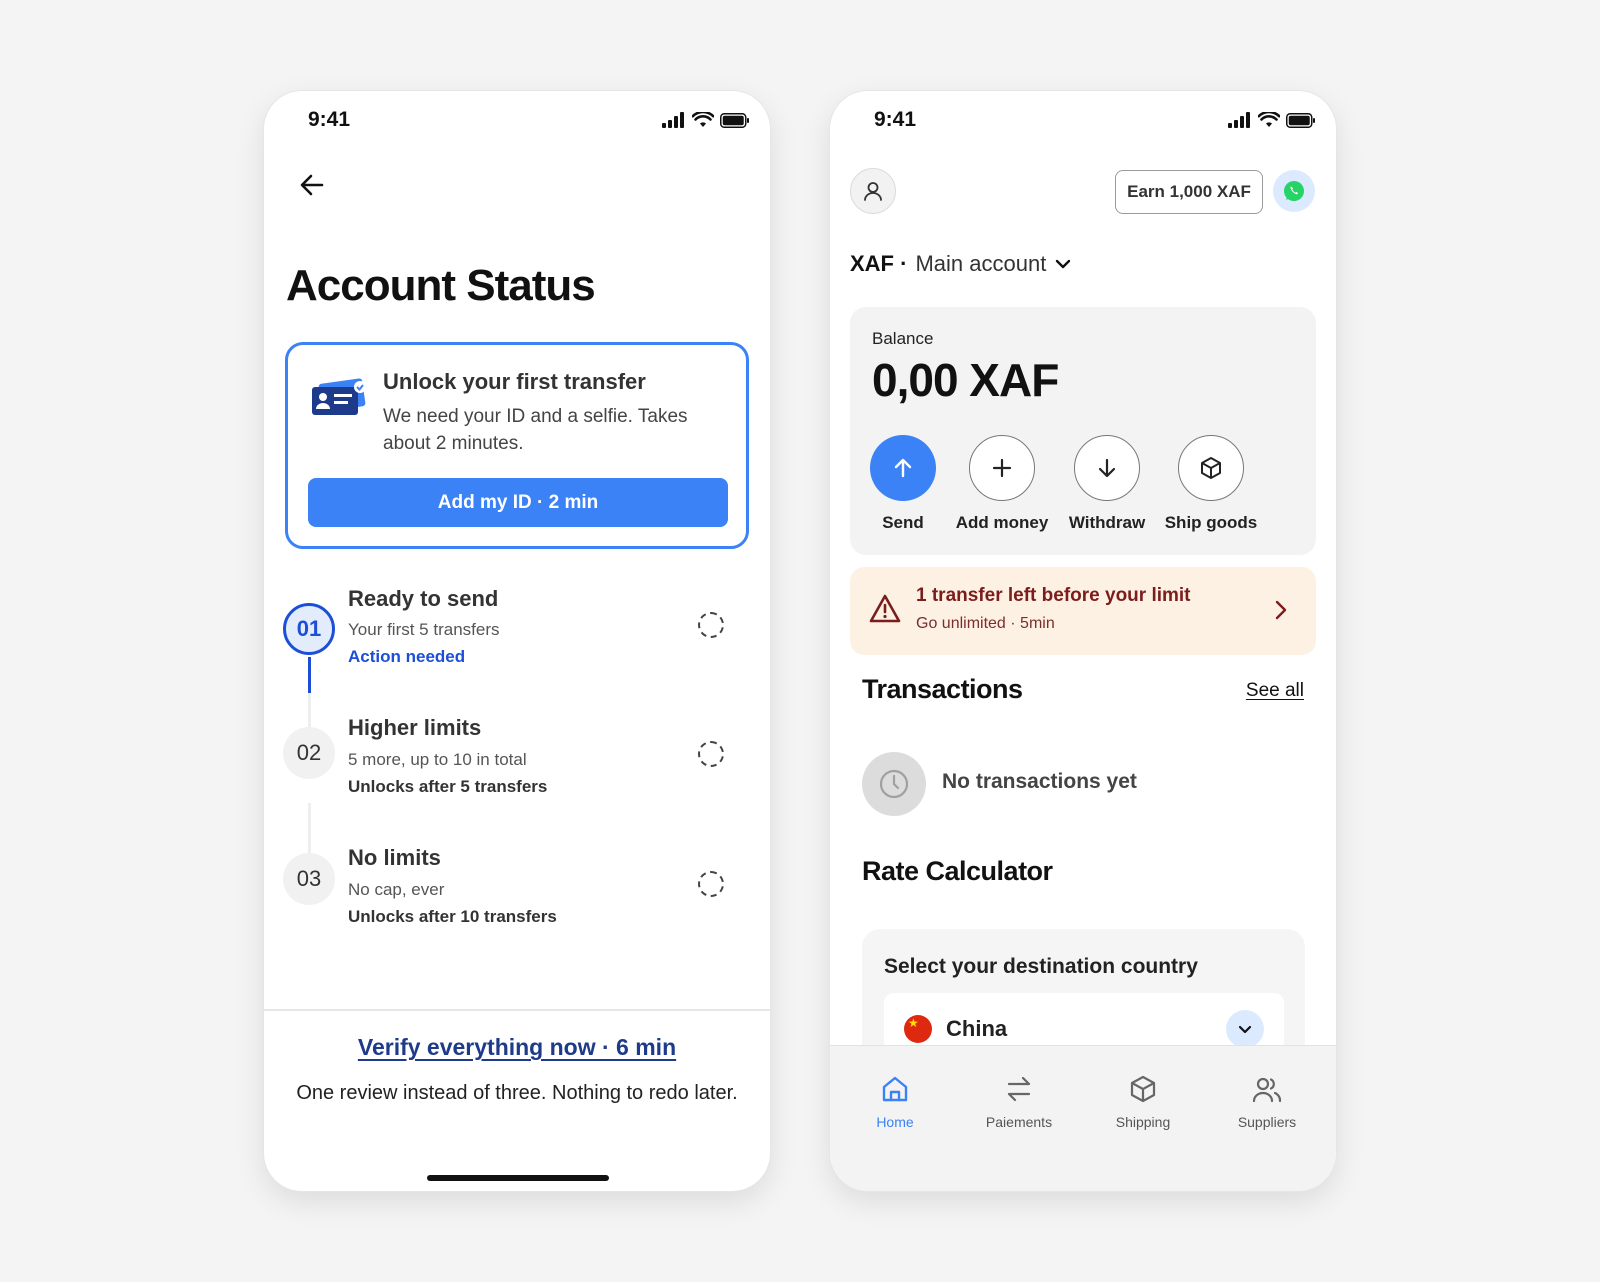 The height and width of the screenshot is (1282, 1600). I want to click on user-icon, so click(873, 191).